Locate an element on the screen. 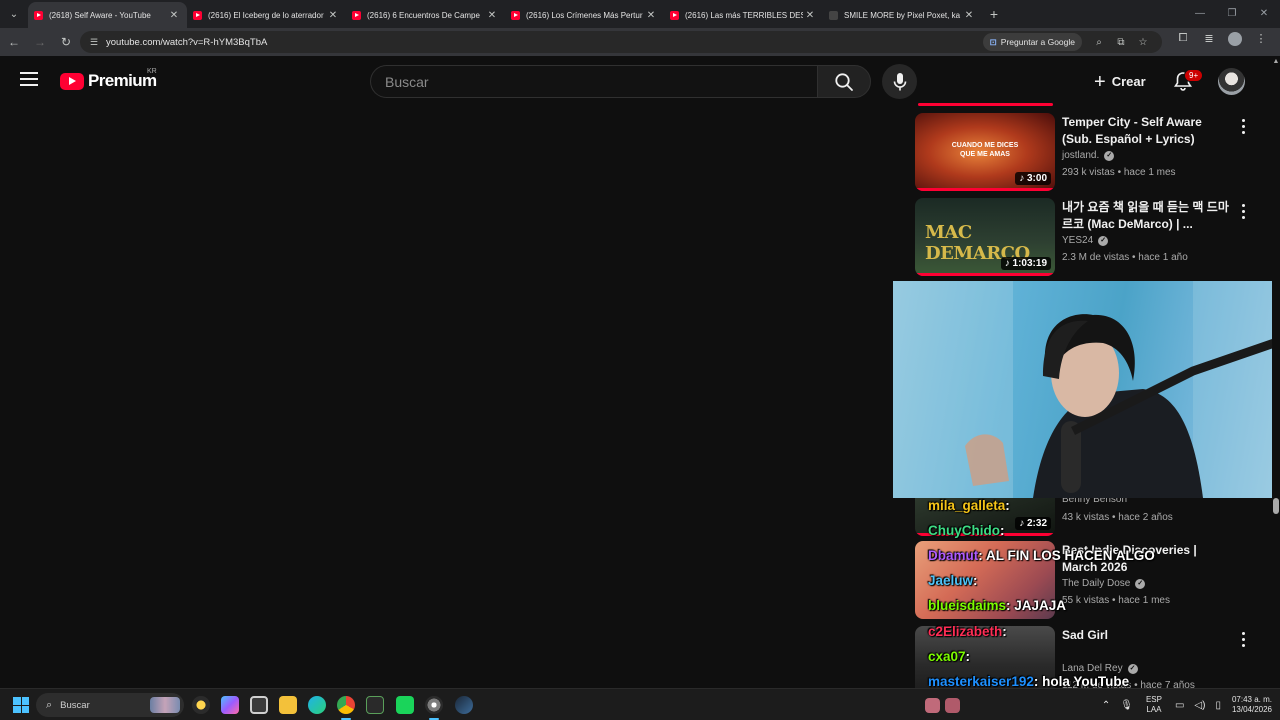 The width and height of the screenshot is (1280, 720). tab-title: (2616) El Iceberg de lo aterrador is located at coordinates (266, 15).